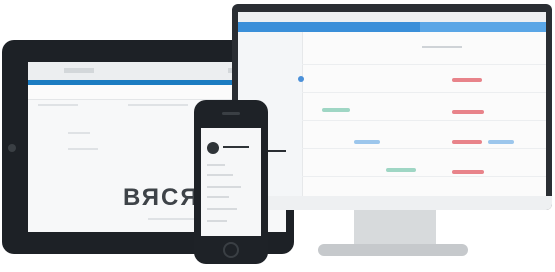  I want to click on phone-home-button, so click(231, 250).